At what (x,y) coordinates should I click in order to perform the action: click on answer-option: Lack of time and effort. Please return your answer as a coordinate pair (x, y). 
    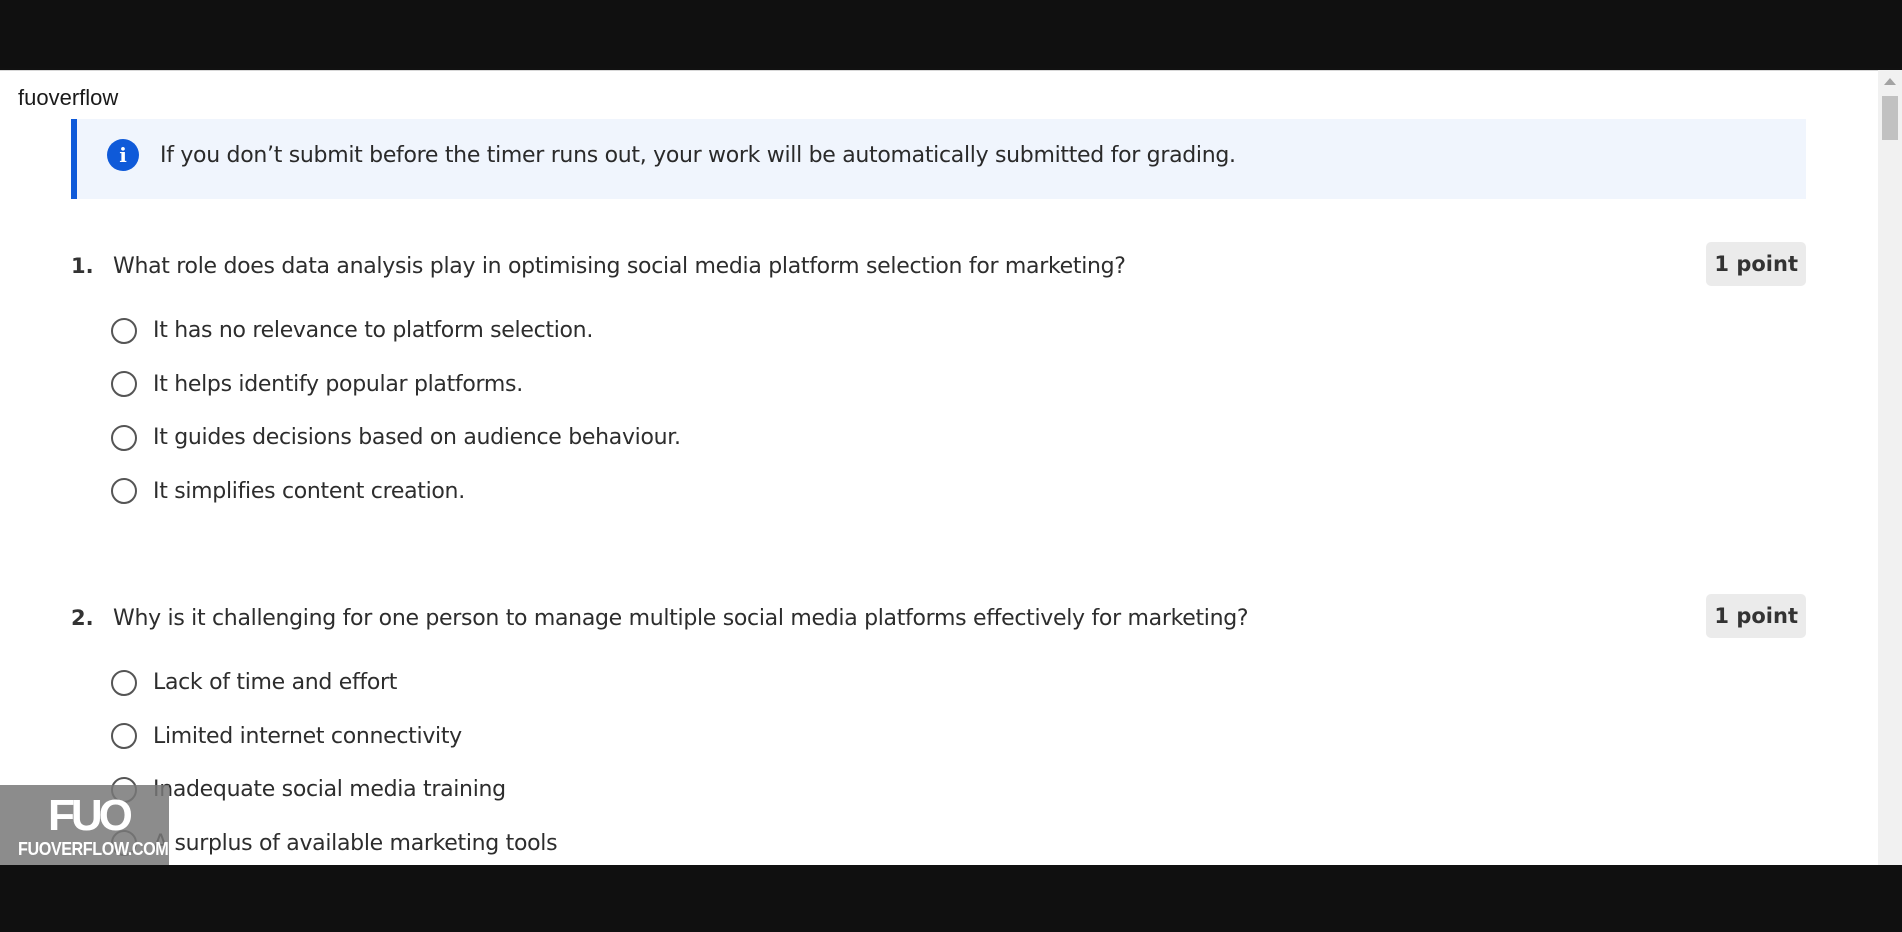
    Looking at the image, I should click on (334, 683).